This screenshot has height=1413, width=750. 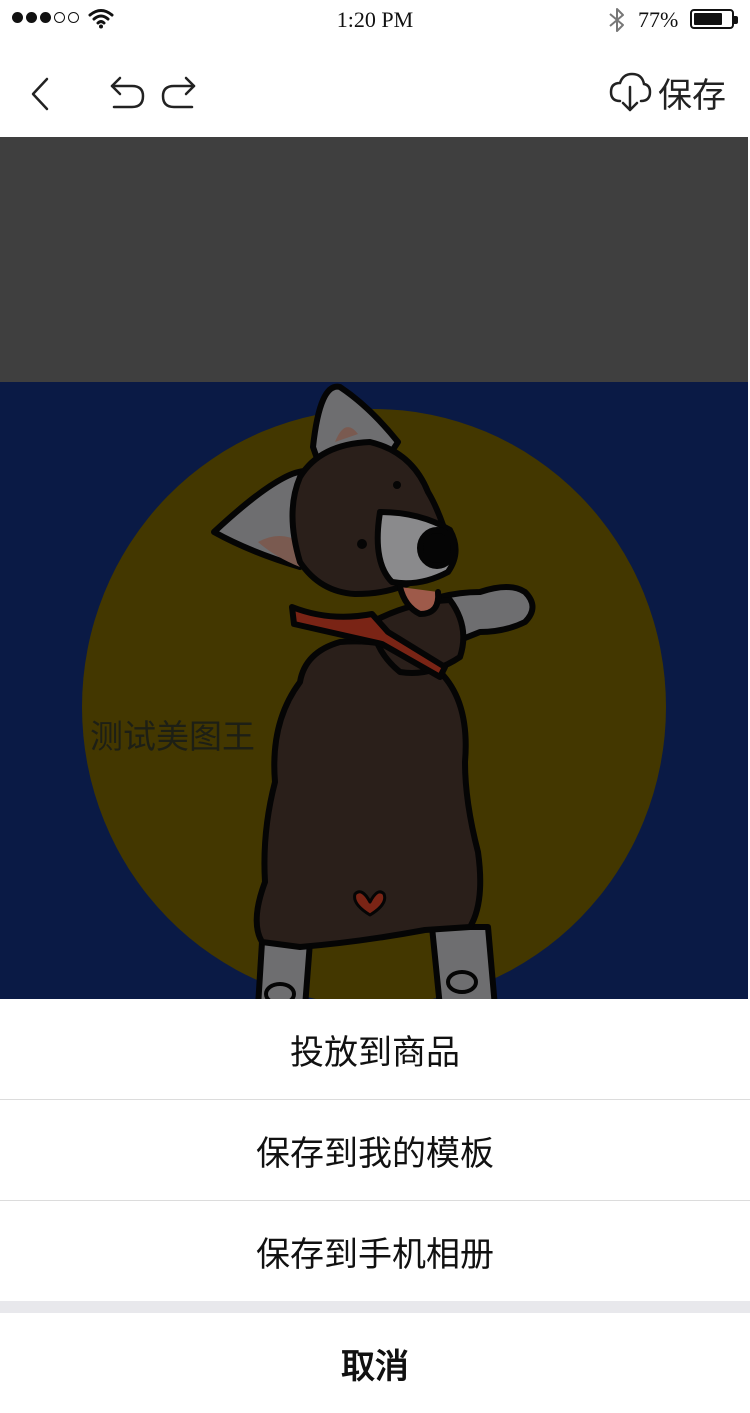 What do you see at coordinates (692, 95) in the screenshot?
I see `save-label: 保存` at bounding box center [692, 95].